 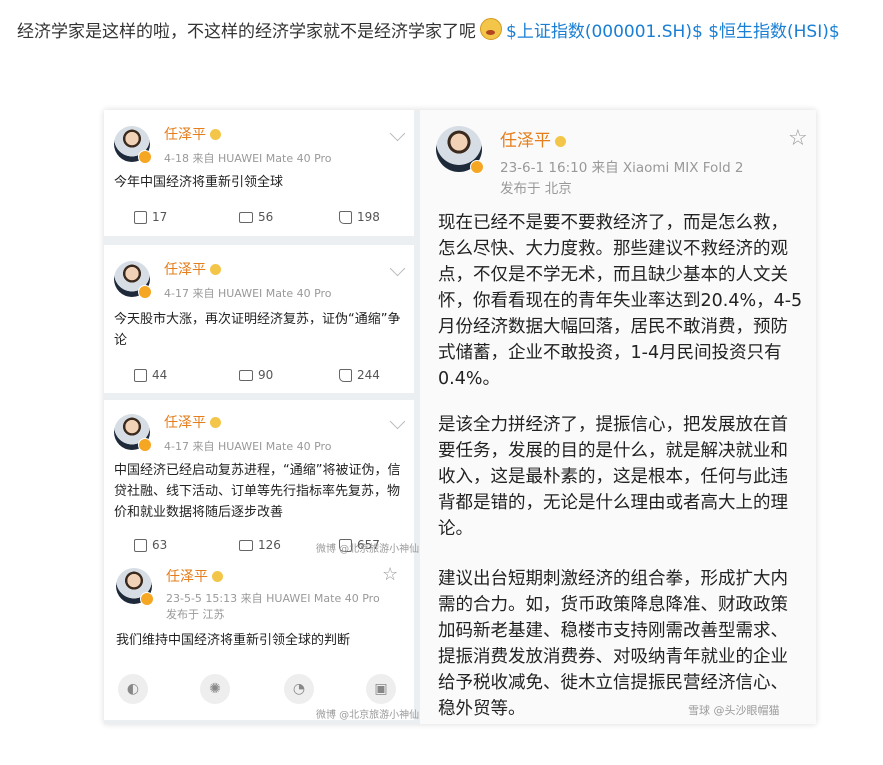 What do you see at coordinates (359, 375) in the screenshot?
I see `like-button: 244` at bounding box center [359, 375].